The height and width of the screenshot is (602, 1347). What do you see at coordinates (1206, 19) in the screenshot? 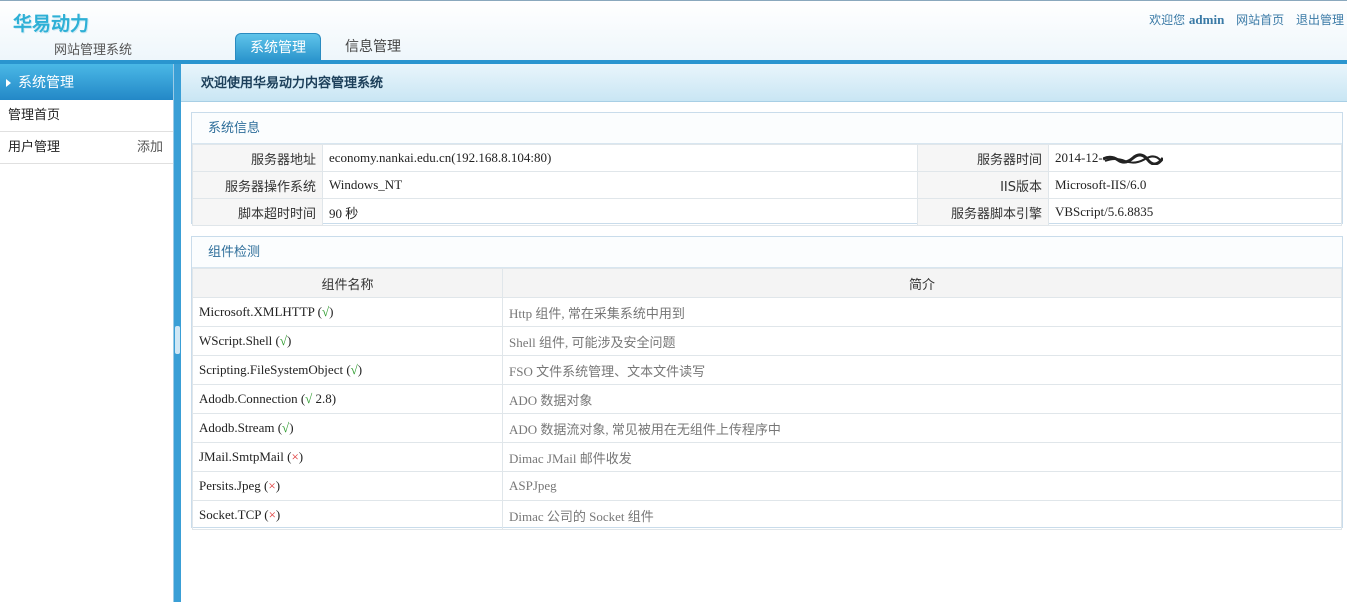
I see `username: admin` at bounding box center [1206, 19].